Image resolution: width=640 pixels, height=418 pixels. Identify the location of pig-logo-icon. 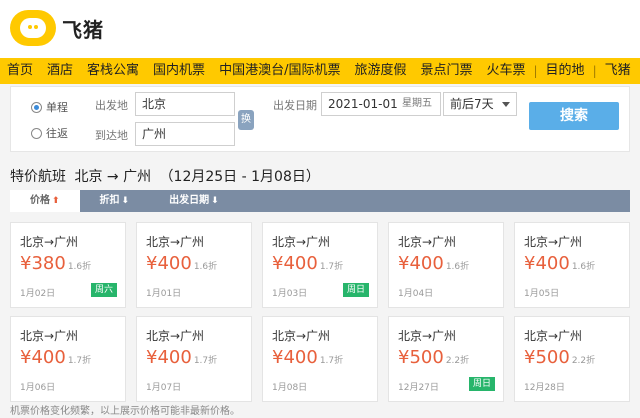
(33, 28).